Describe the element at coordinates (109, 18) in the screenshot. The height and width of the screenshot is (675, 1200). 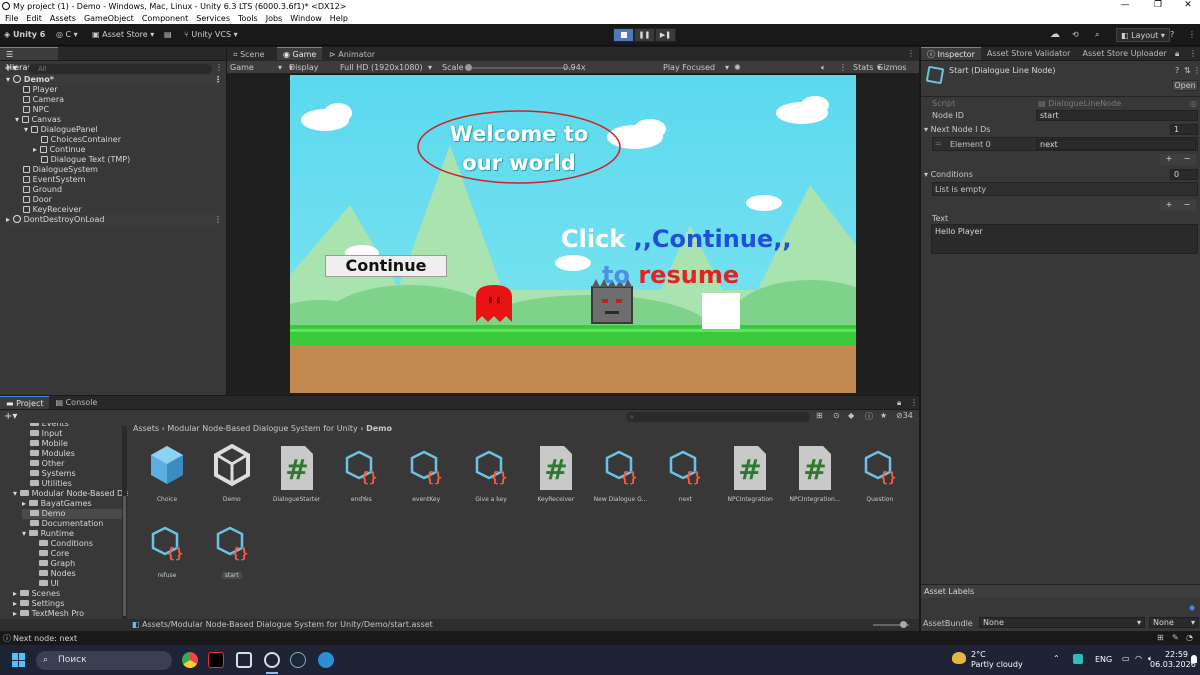
I see `menu-gameobject: GameObject` at that location.